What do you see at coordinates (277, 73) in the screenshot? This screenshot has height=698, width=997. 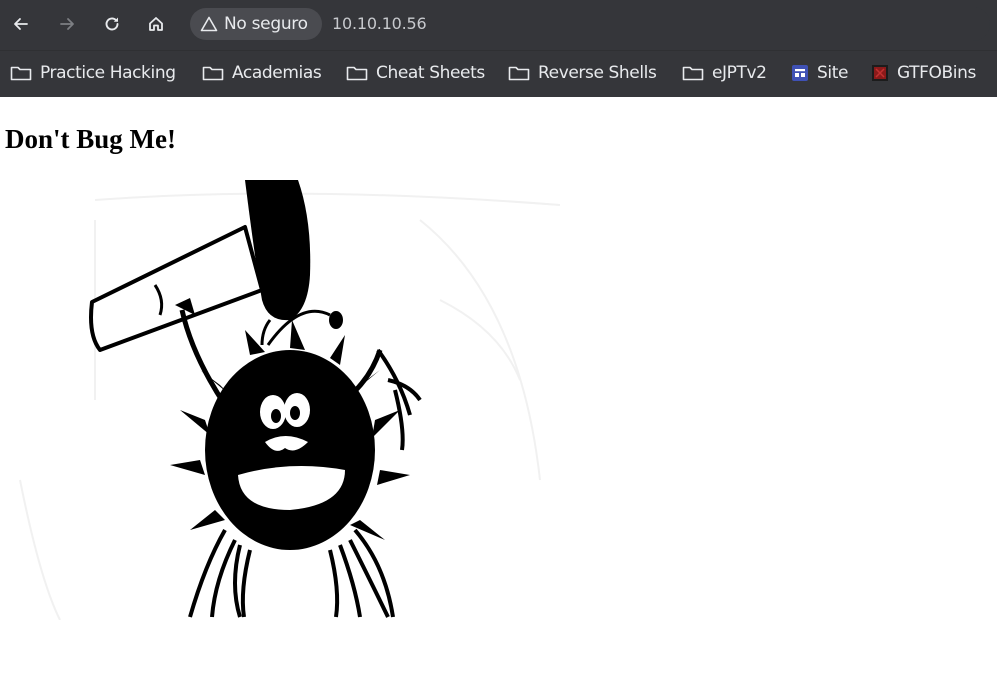 I see `bookmark-label: Academias` at bounding box center [277, 73].